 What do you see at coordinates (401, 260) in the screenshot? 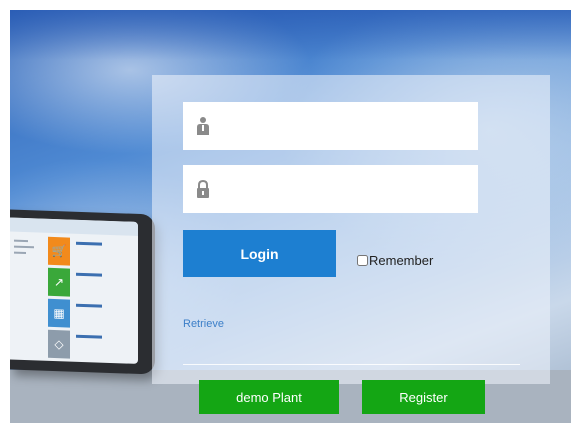
I see `remember-label: Remember` at bounding box center [401, 260].